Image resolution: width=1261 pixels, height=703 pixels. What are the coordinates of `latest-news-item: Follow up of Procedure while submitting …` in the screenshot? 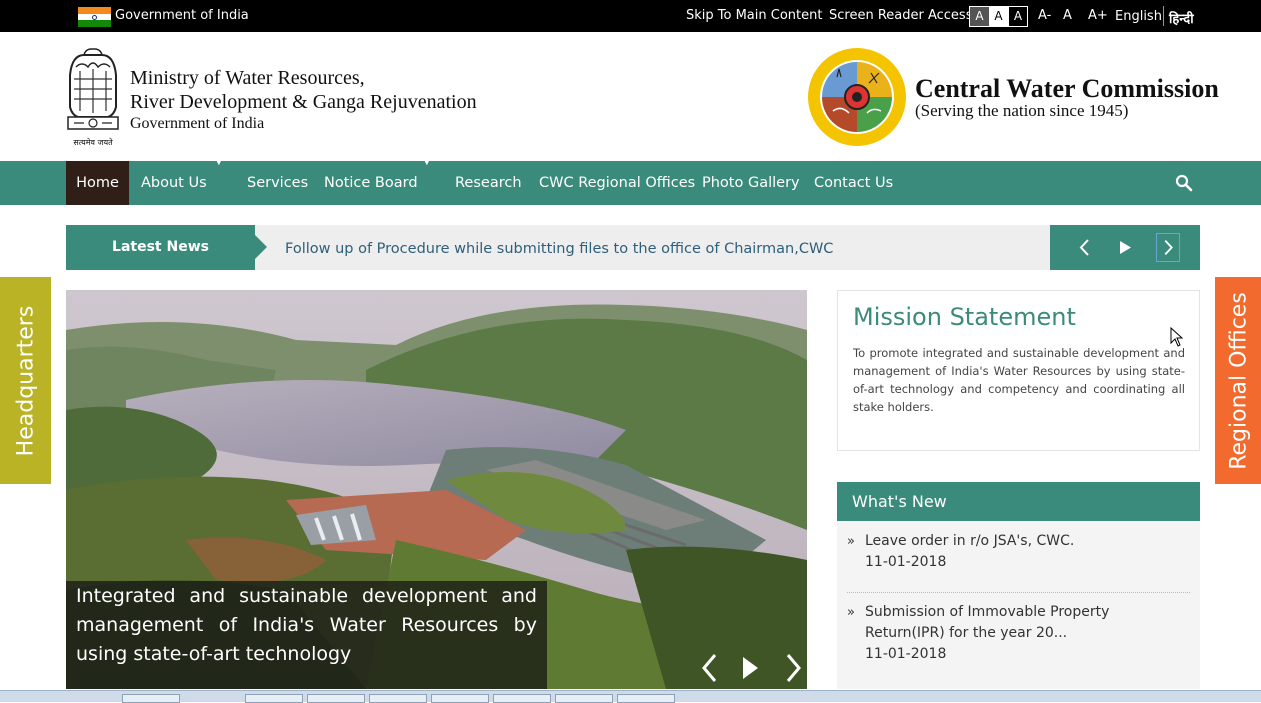 It's located at (559, 249).